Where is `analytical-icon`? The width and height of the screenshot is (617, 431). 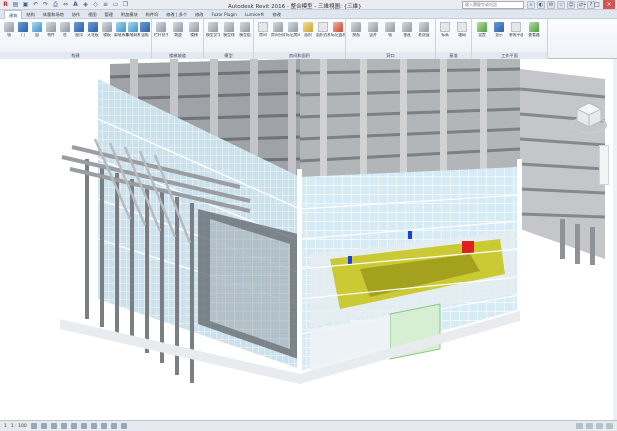
analytical-icon is located at coordinates (113, 426).